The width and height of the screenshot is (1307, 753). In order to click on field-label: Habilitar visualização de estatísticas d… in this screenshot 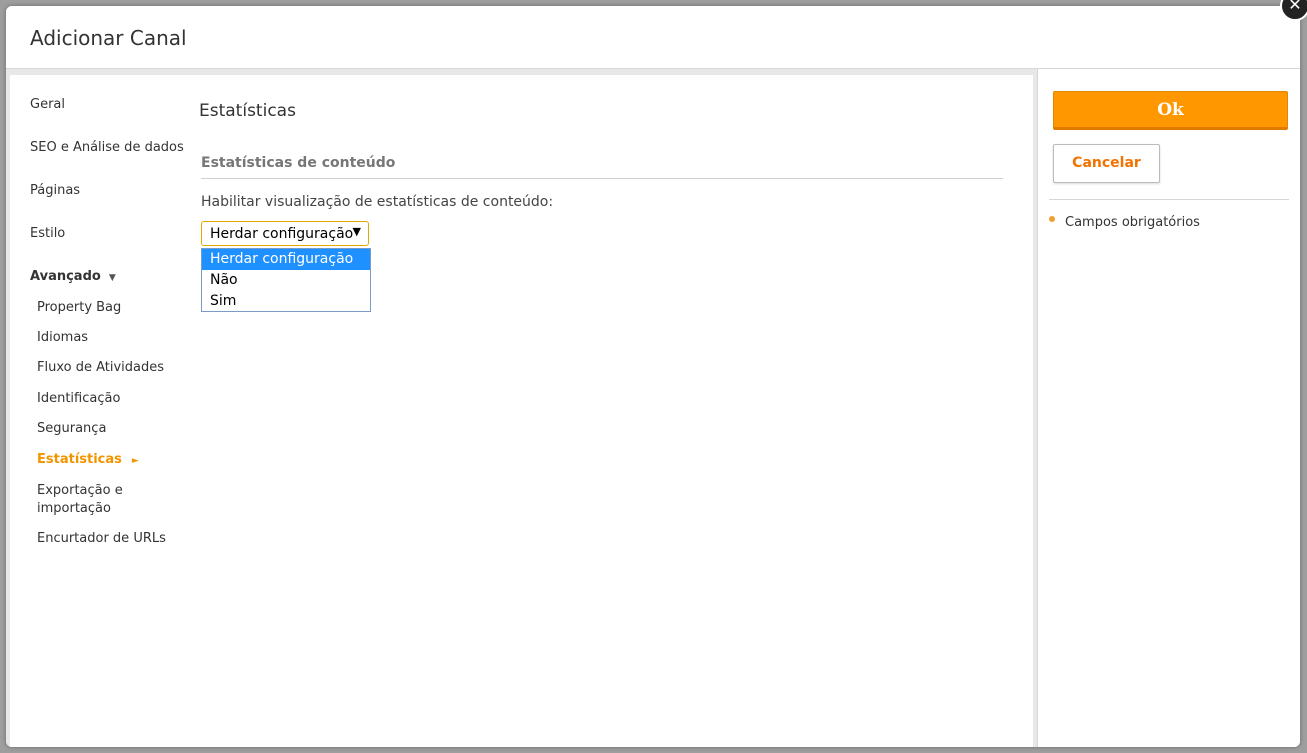, I will do `click(377, 202)`.